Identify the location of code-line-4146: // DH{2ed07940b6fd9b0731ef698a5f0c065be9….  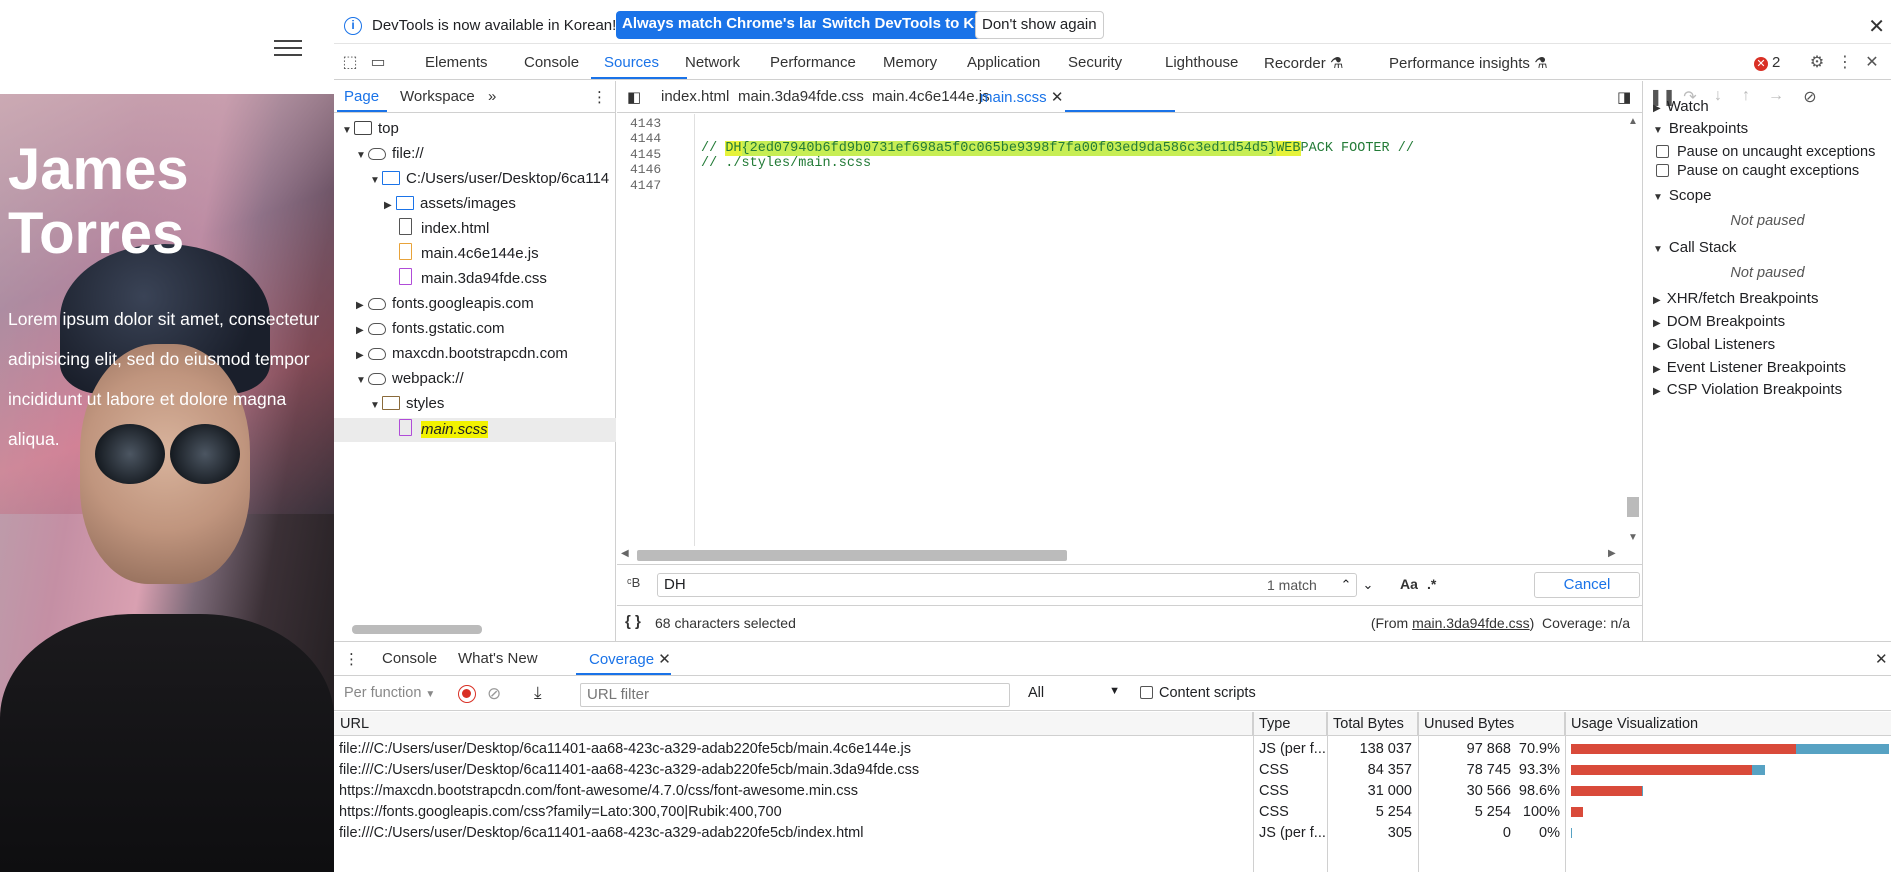
(1057, 148).